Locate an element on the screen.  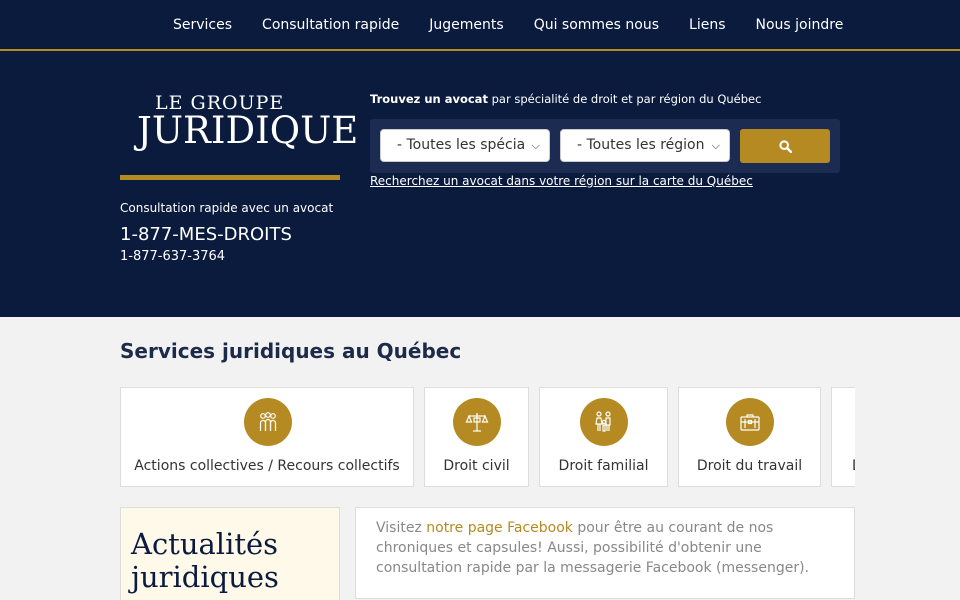
scales-icon is located at coordinates (477, 422).